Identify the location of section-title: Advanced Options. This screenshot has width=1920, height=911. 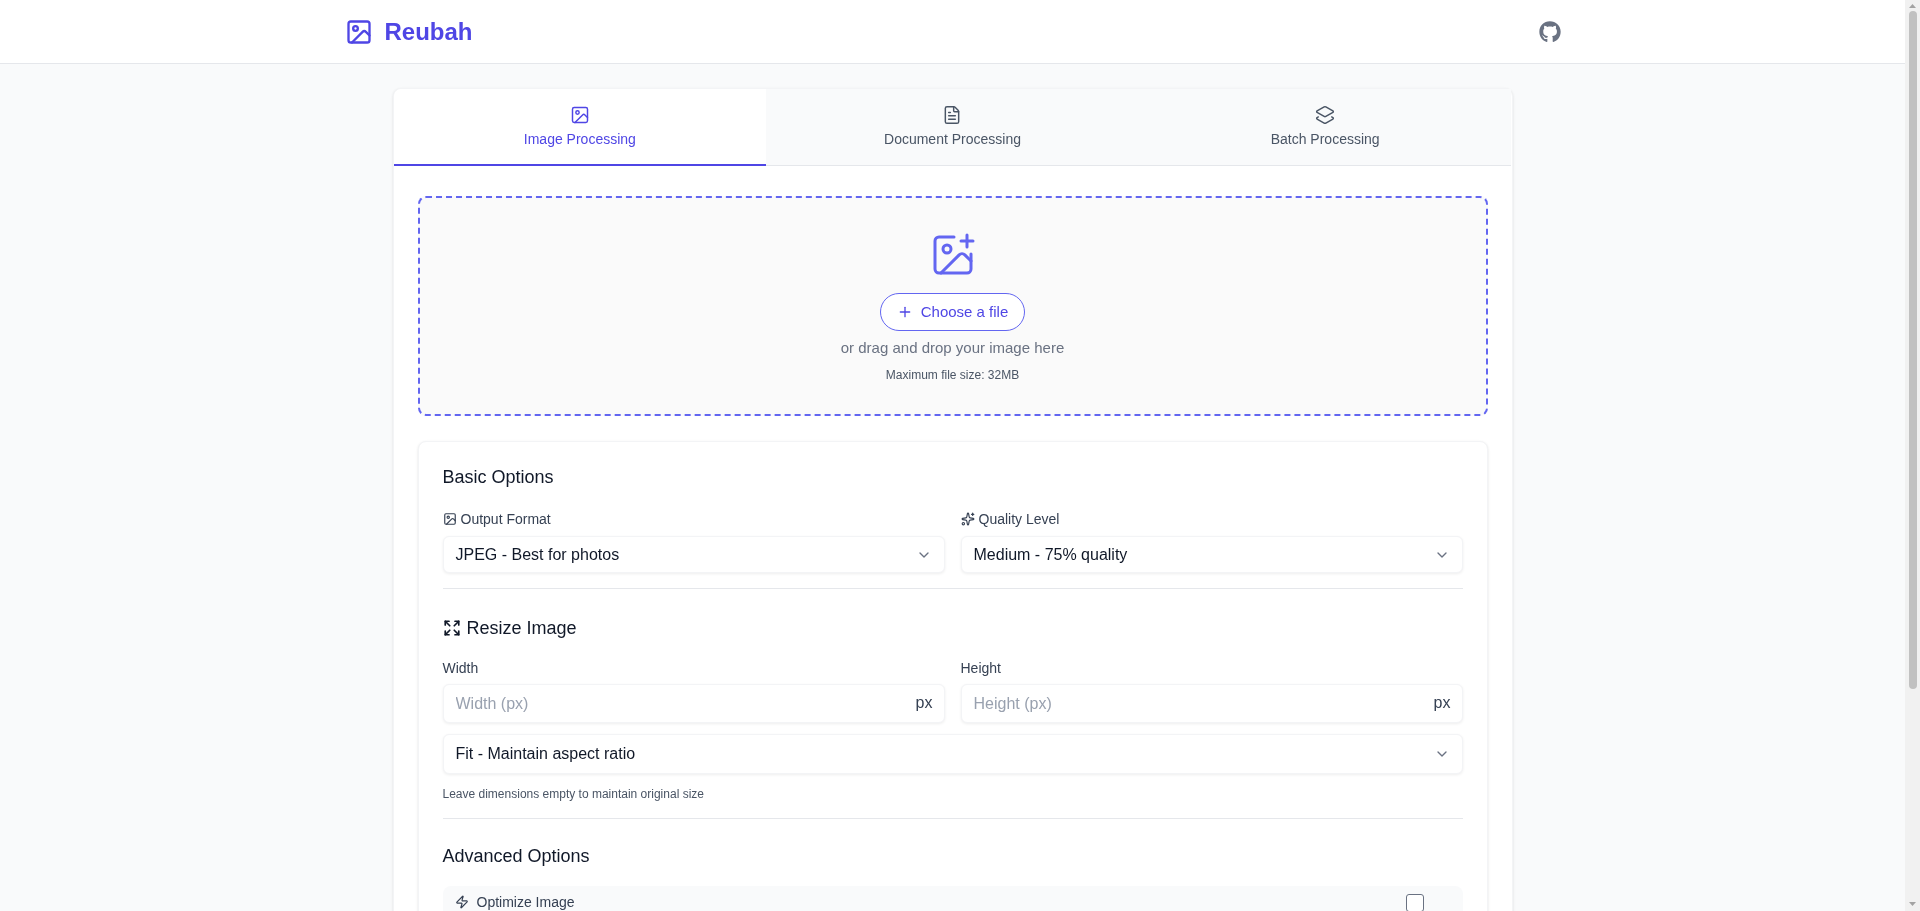
(516, 856).